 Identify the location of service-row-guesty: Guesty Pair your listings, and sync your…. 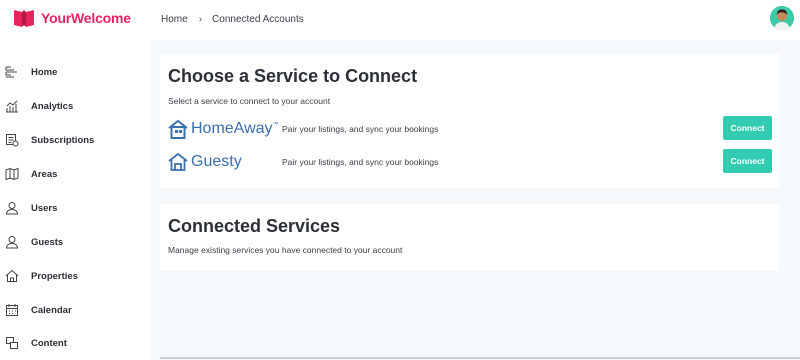
(469, 162).